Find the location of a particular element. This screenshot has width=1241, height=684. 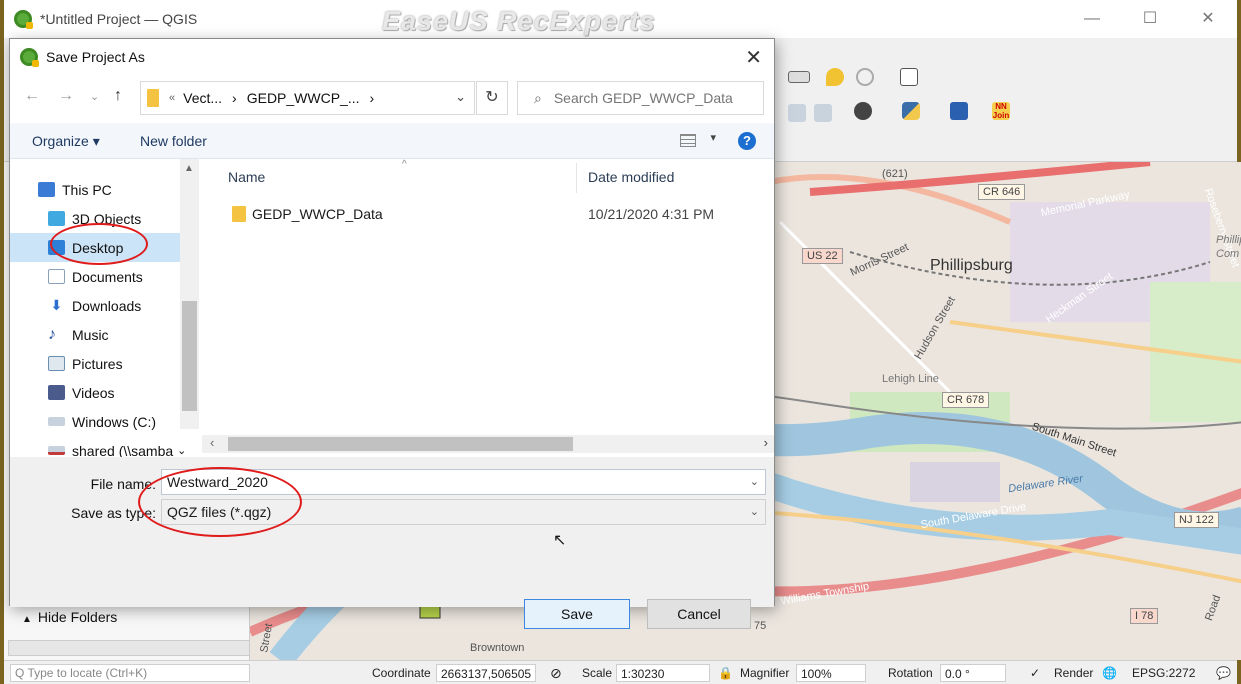

folder-icon is located at coordinates (153, 98).